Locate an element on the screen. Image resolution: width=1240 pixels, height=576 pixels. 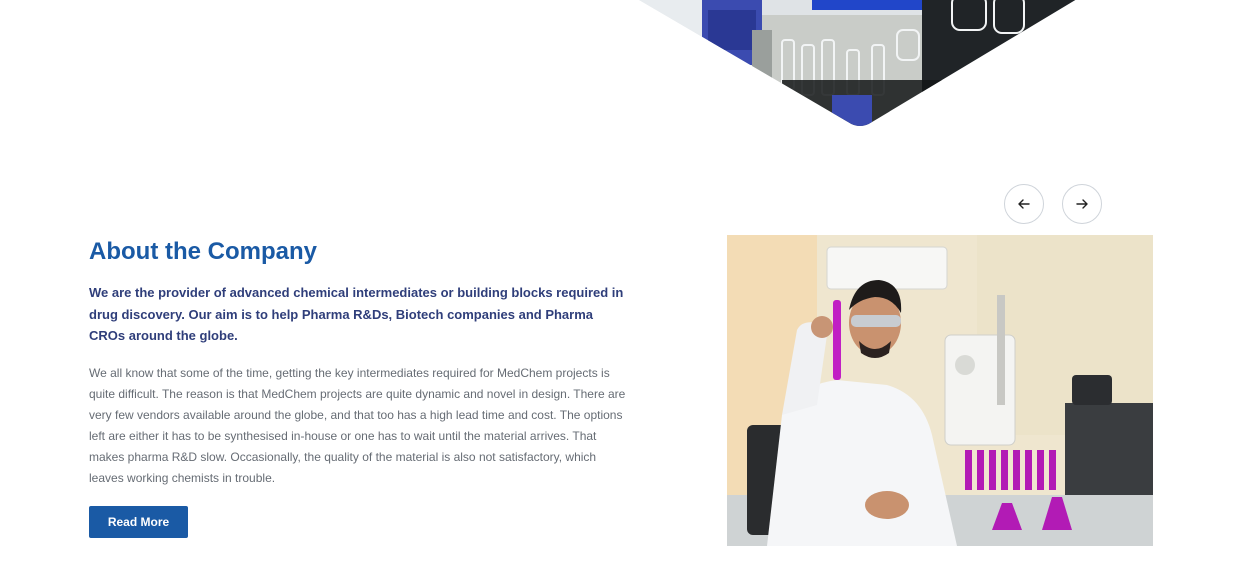
read-more-button: Read More is located at coordinates (138, 522).